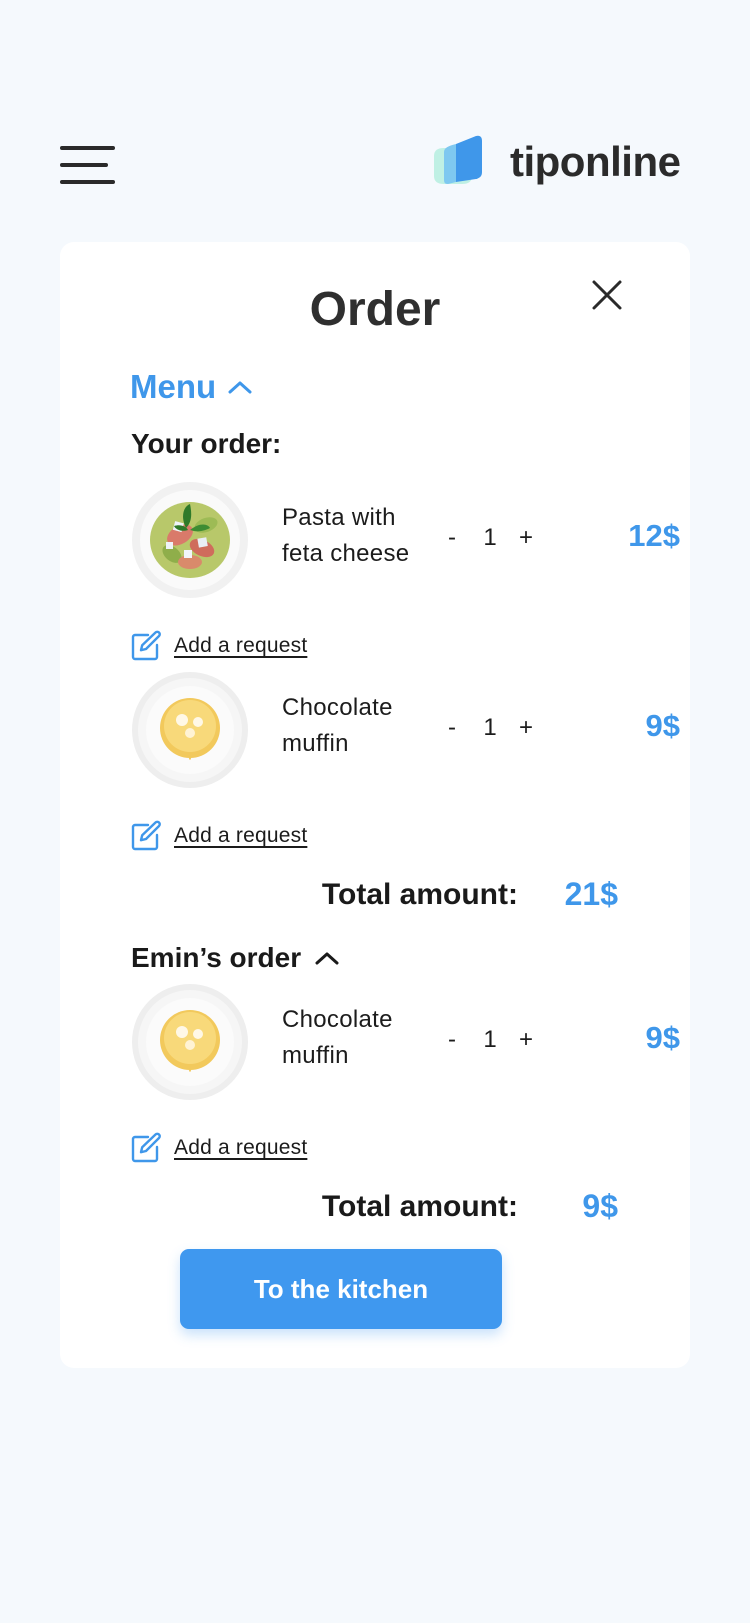 This screenshot has width=750, height=1623. Describe the element at coordinates (600, 1206) in the screenshot. I see `total-value: 9$` at that location.